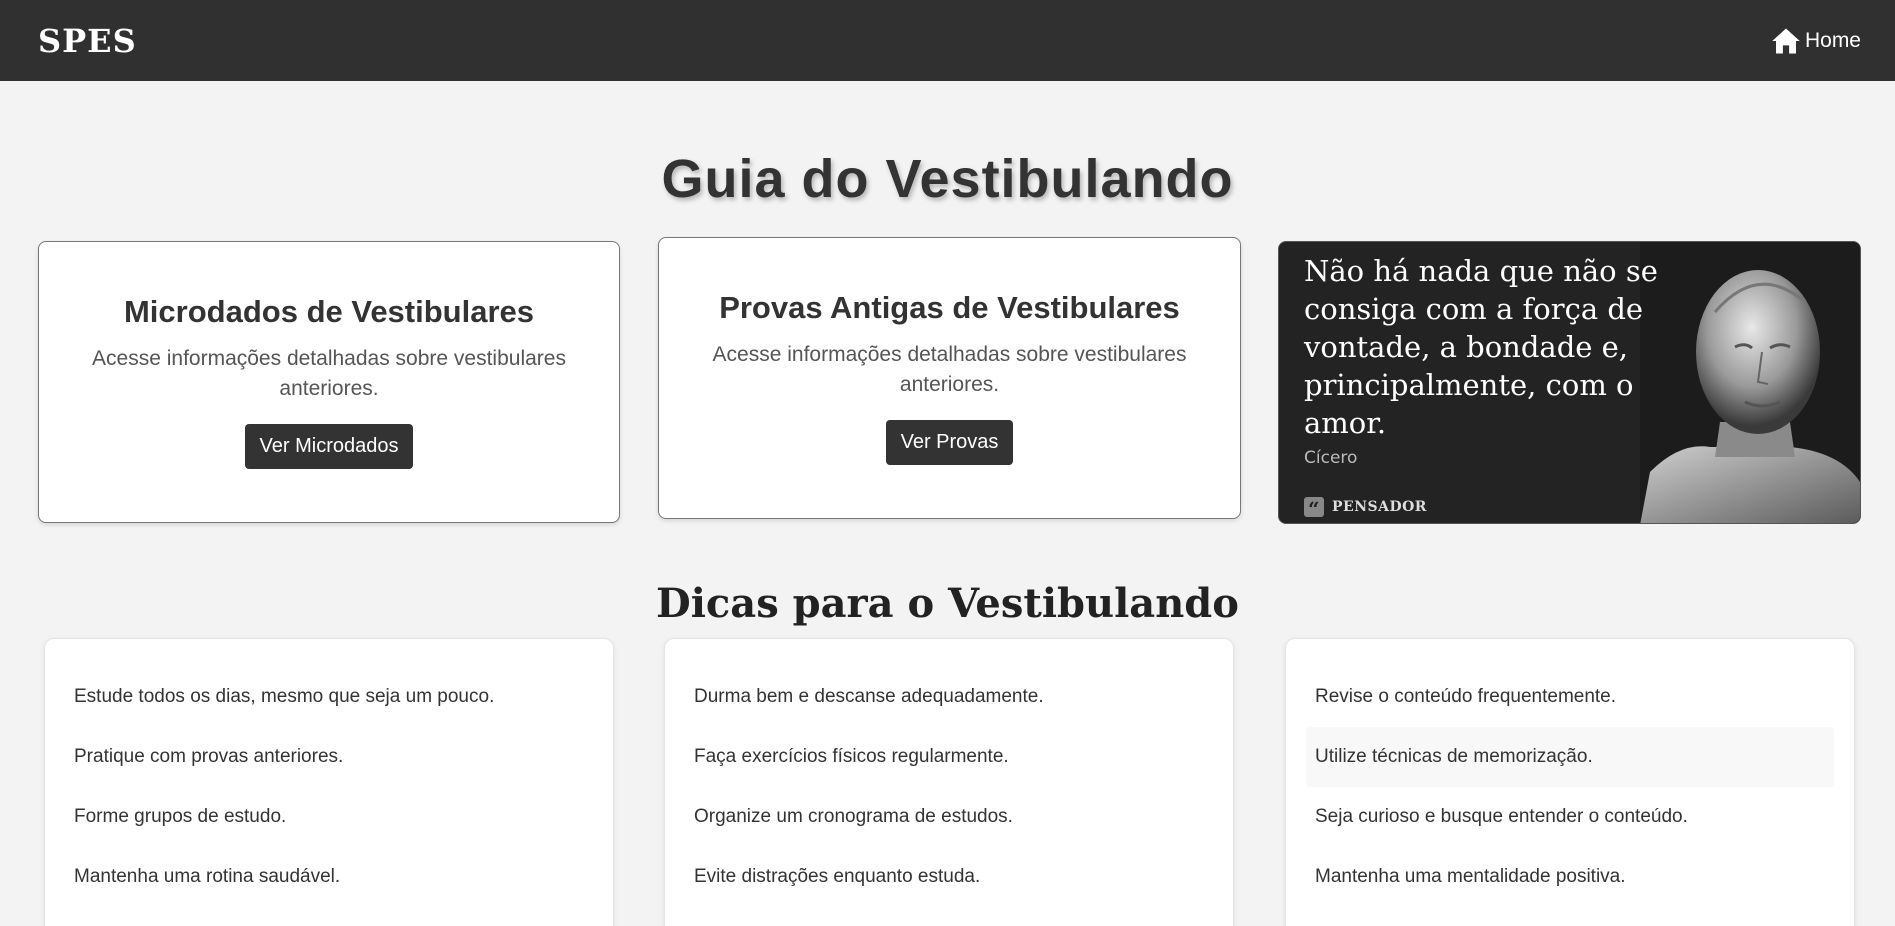  What do you see at coordinates (947, 179) in the screenshot?
I see `page-title: Guia do Vestibulando` at bounding box center [947, 179].